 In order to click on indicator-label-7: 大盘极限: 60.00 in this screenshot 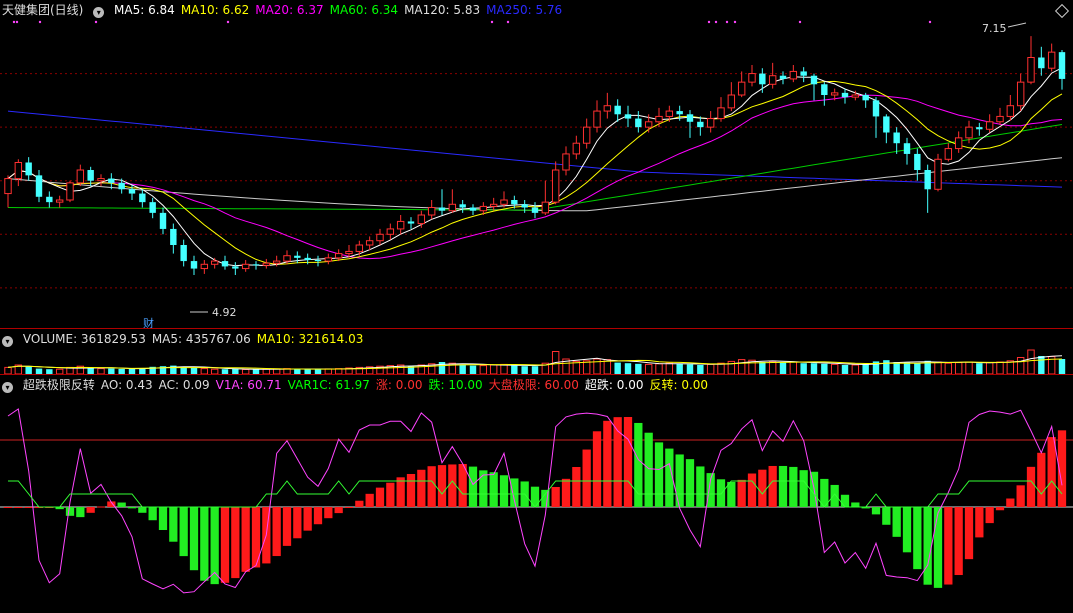, I will do `click(533, 385)`.